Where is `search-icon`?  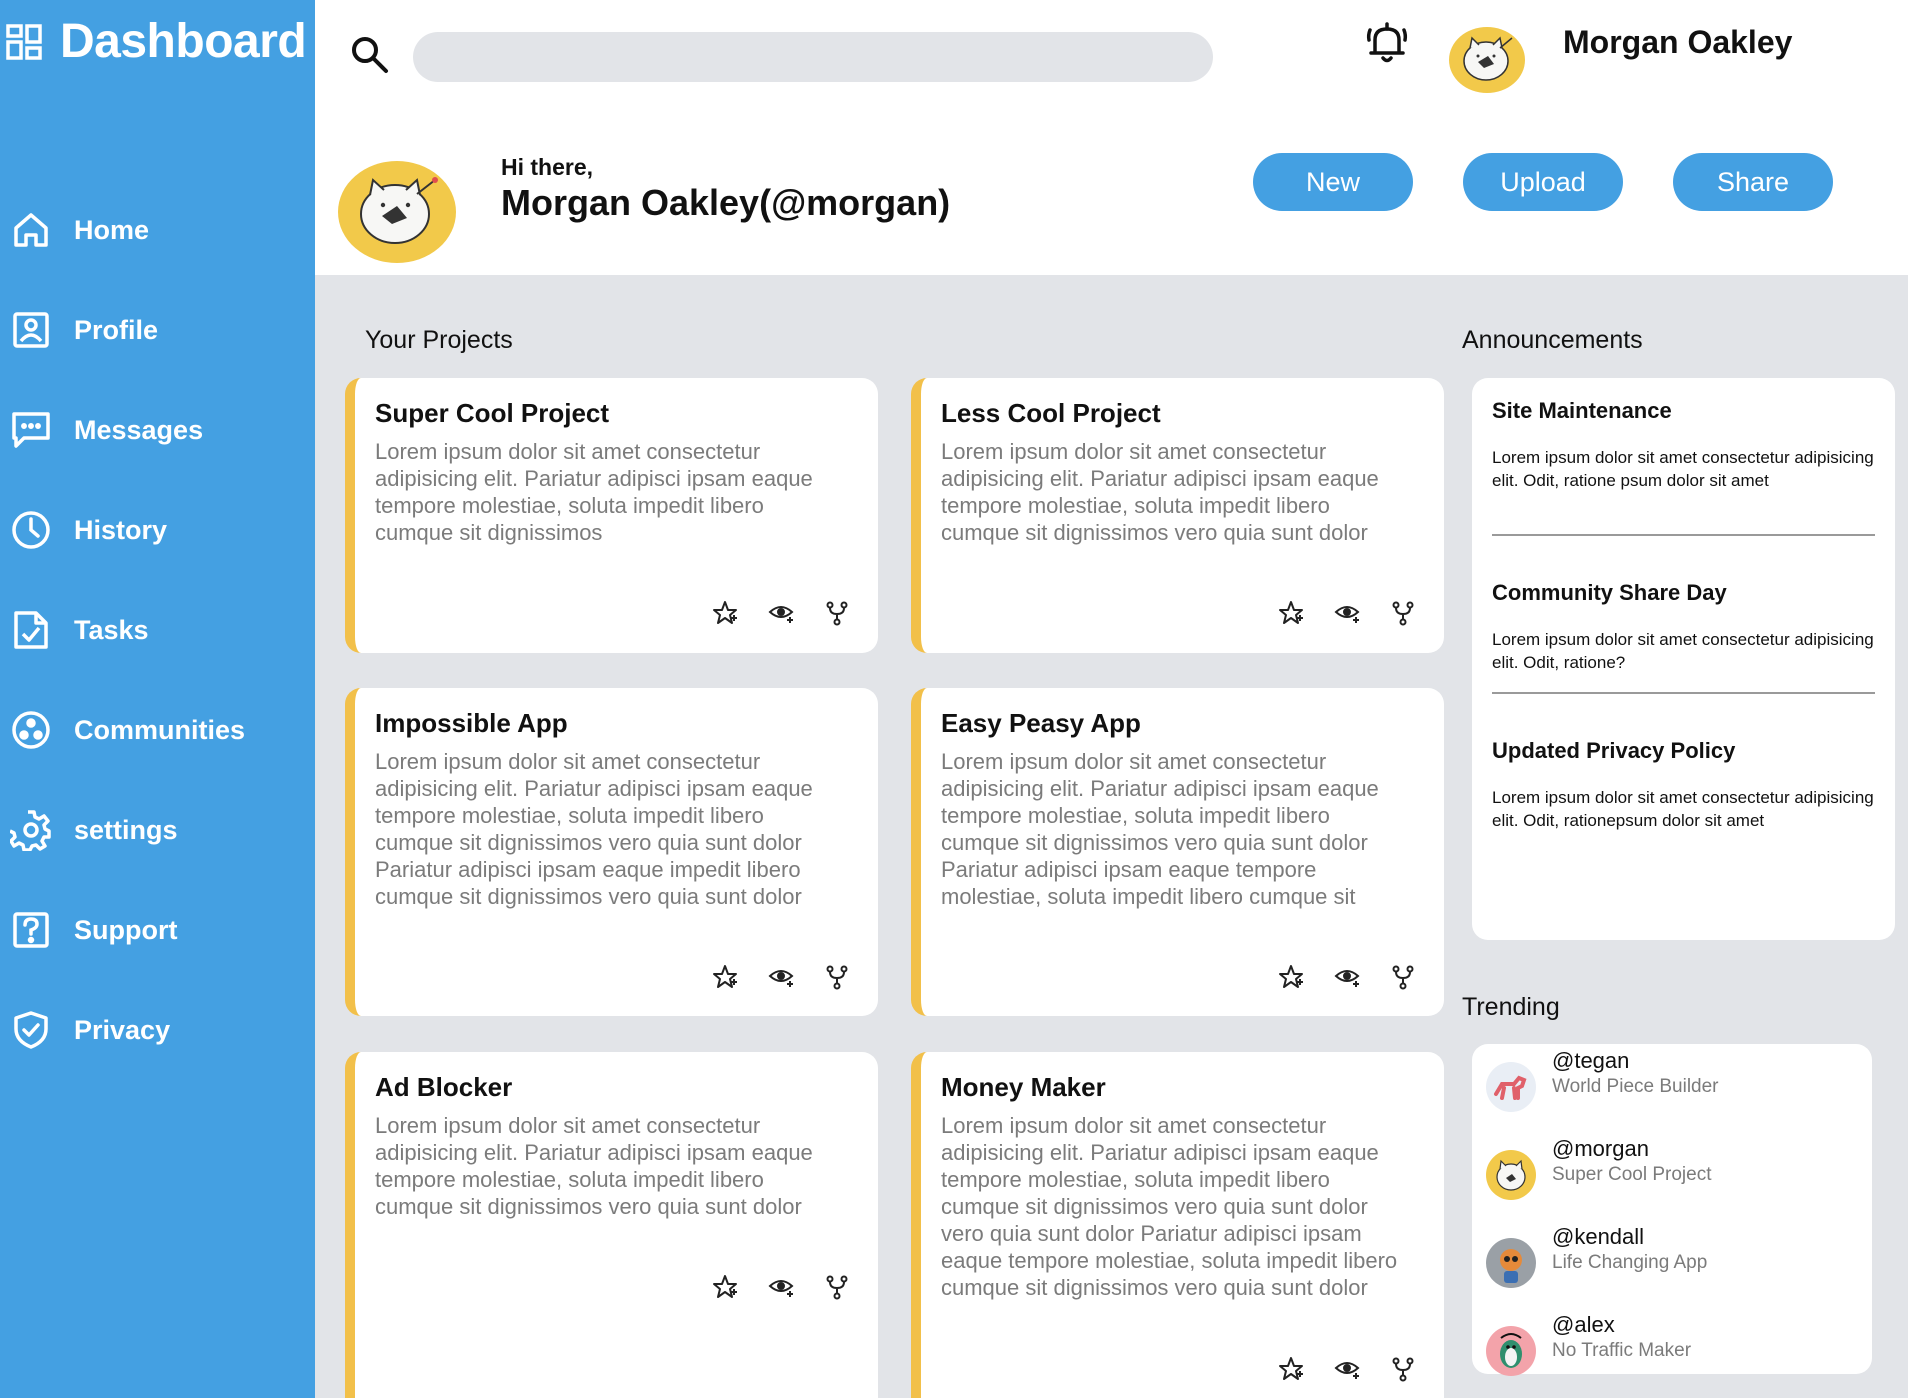 search-icon is located at coordinates (370, 55).